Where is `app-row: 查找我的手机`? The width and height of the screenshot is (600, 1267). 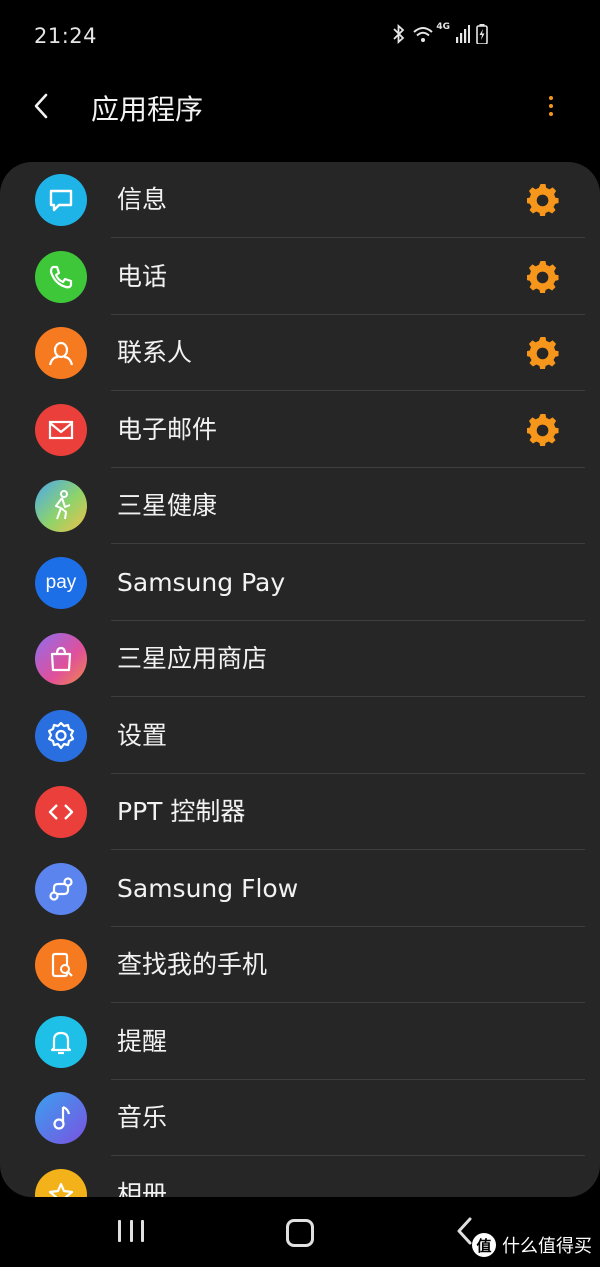 app-row: 查找我的手机 is located at coordinates (300, 965).